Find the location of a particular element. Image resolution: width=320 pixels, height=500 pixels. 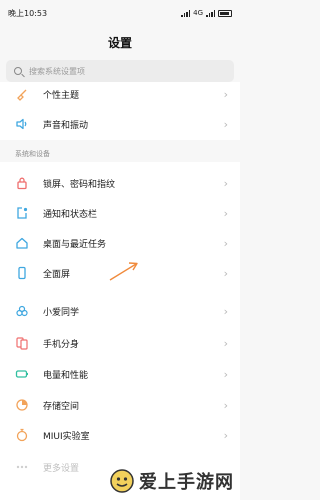

home-icon is located at coordinates (22, 243).